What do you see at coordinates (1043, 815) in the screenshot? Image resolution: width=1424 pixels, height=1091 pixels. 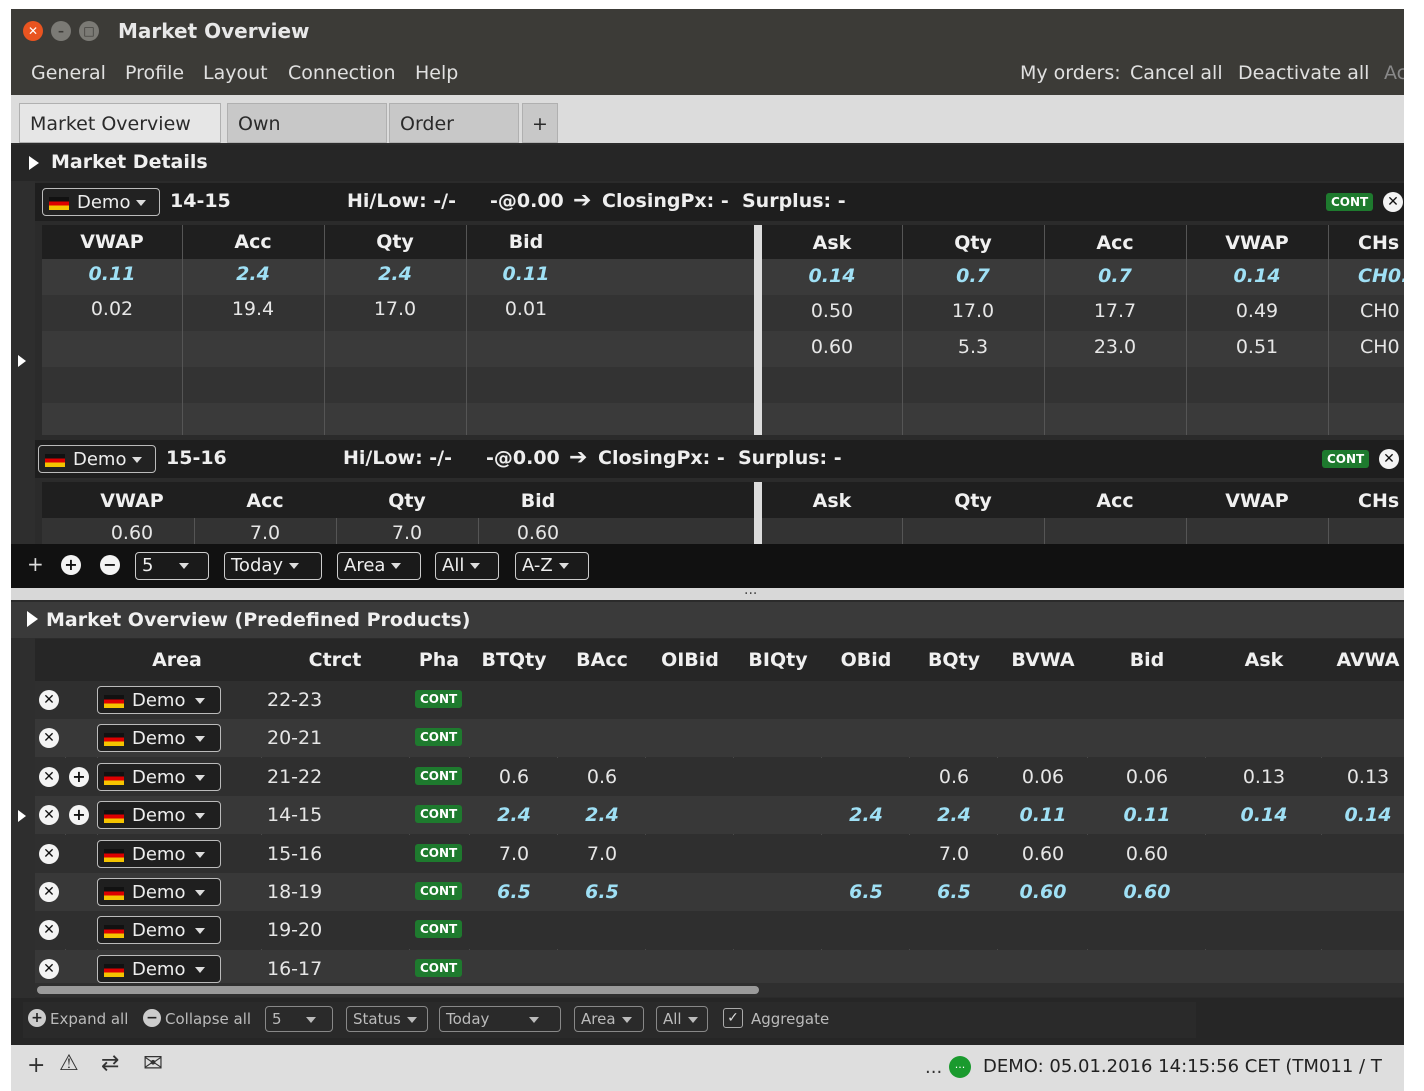 I see `bvwa-cell: 0.11` at bounding box center [1043, 815].